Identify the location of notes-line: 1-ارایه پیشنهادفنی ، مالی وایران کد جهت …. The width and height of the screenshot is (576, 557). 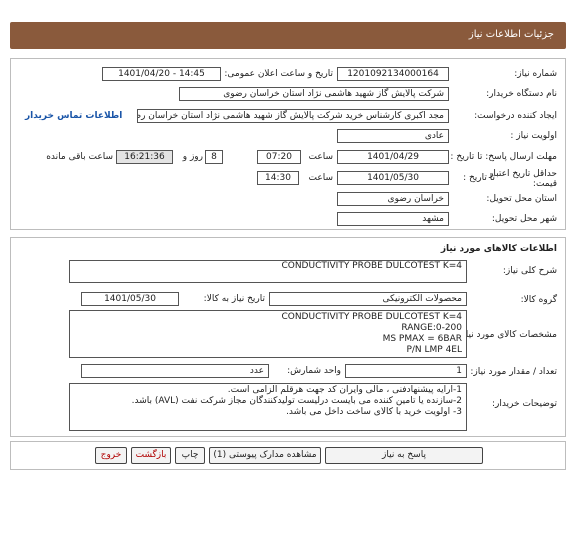
(344, 390).